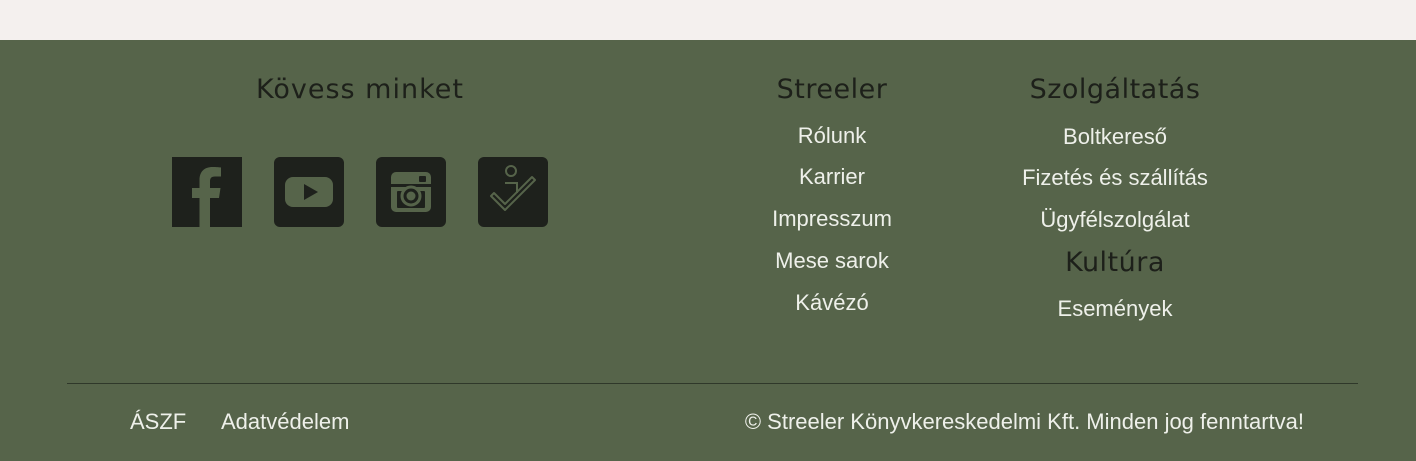 The image size is (1416, 461). Describe the element at coordinates (712, 383) in the screenshot. I see `footer-divider` at that location.